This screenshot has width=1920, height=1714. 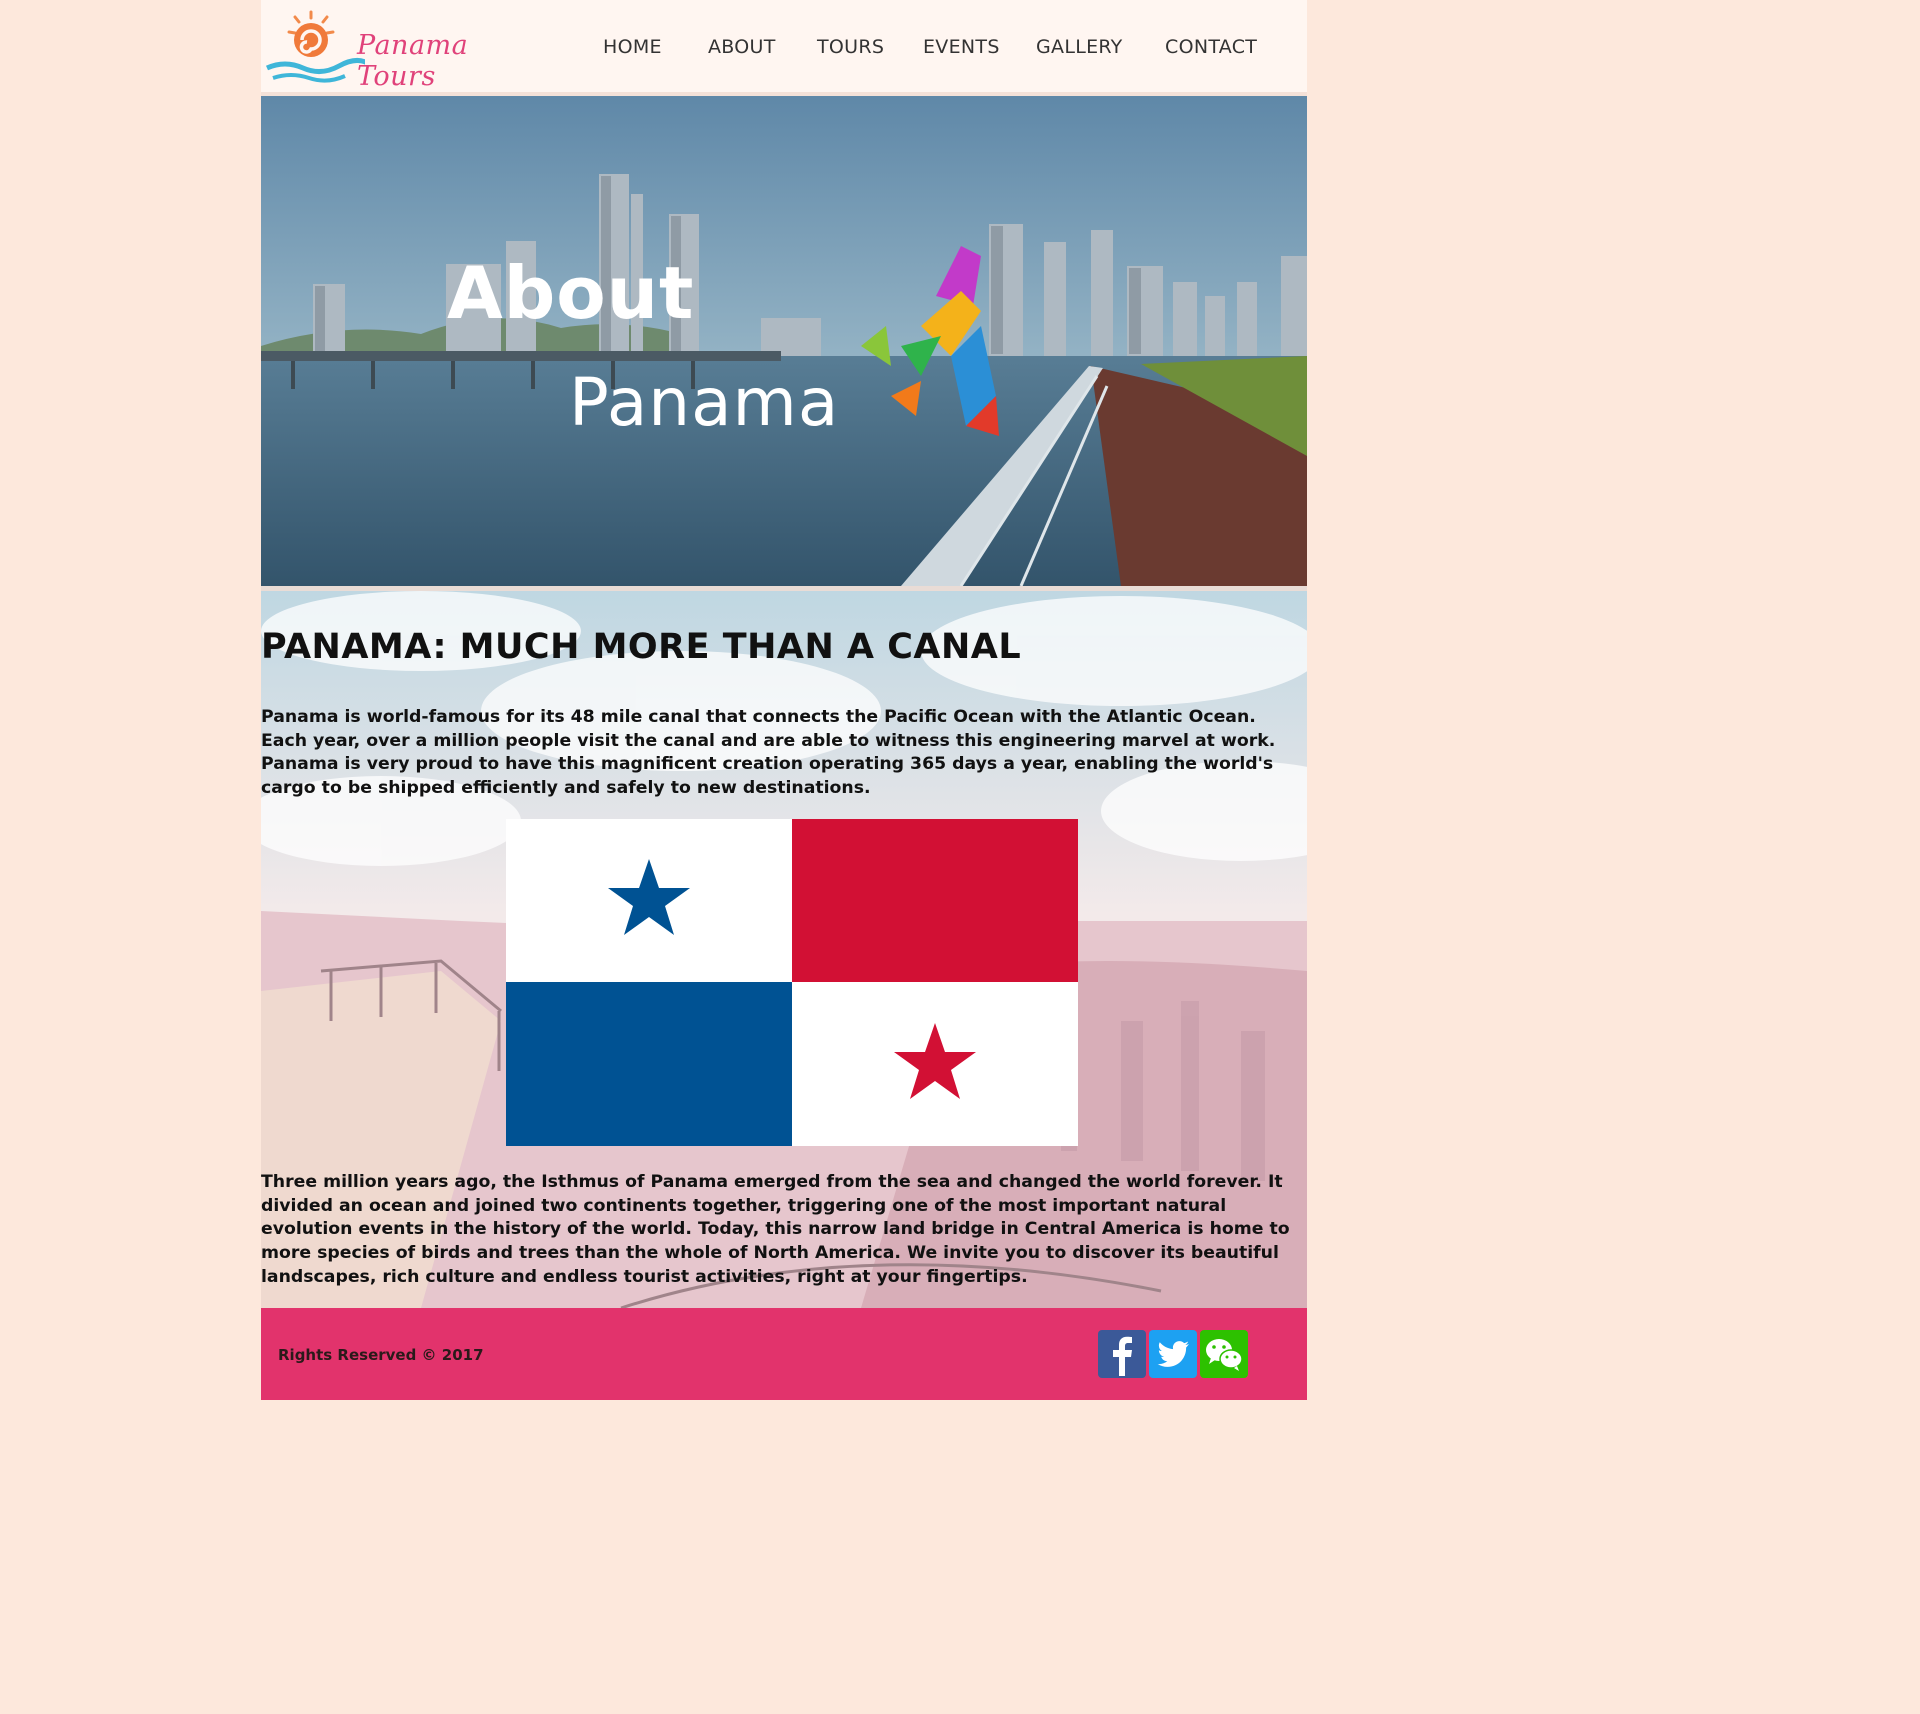 What do you see at coordinates (784, 1354) in the screenshot?
I see `site-footer: Rights Reserved © 2017` at bounding box center [784, 1354].